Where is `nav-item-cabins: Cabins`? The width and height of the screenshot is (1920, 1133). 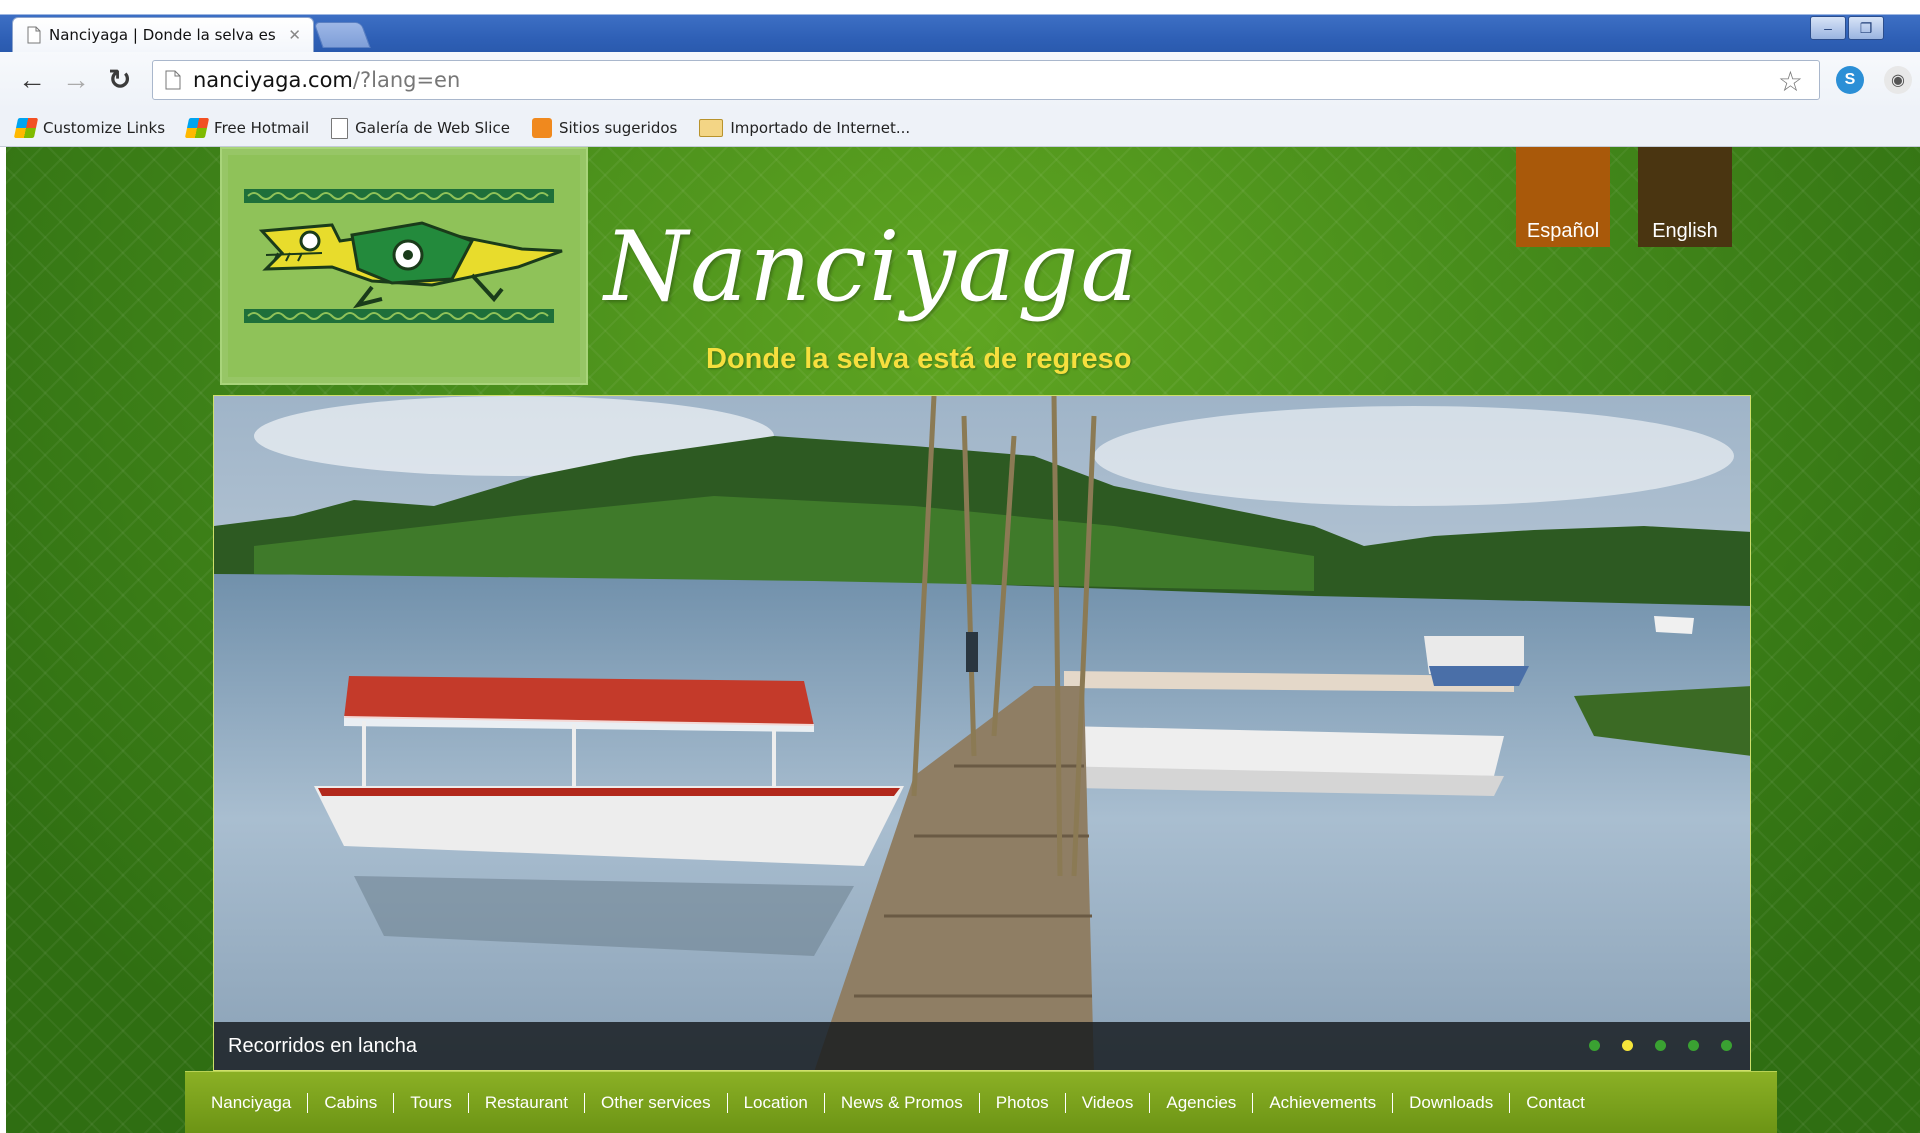 nav-item-cabins: Cabins is located at coordinates (350, 1102).